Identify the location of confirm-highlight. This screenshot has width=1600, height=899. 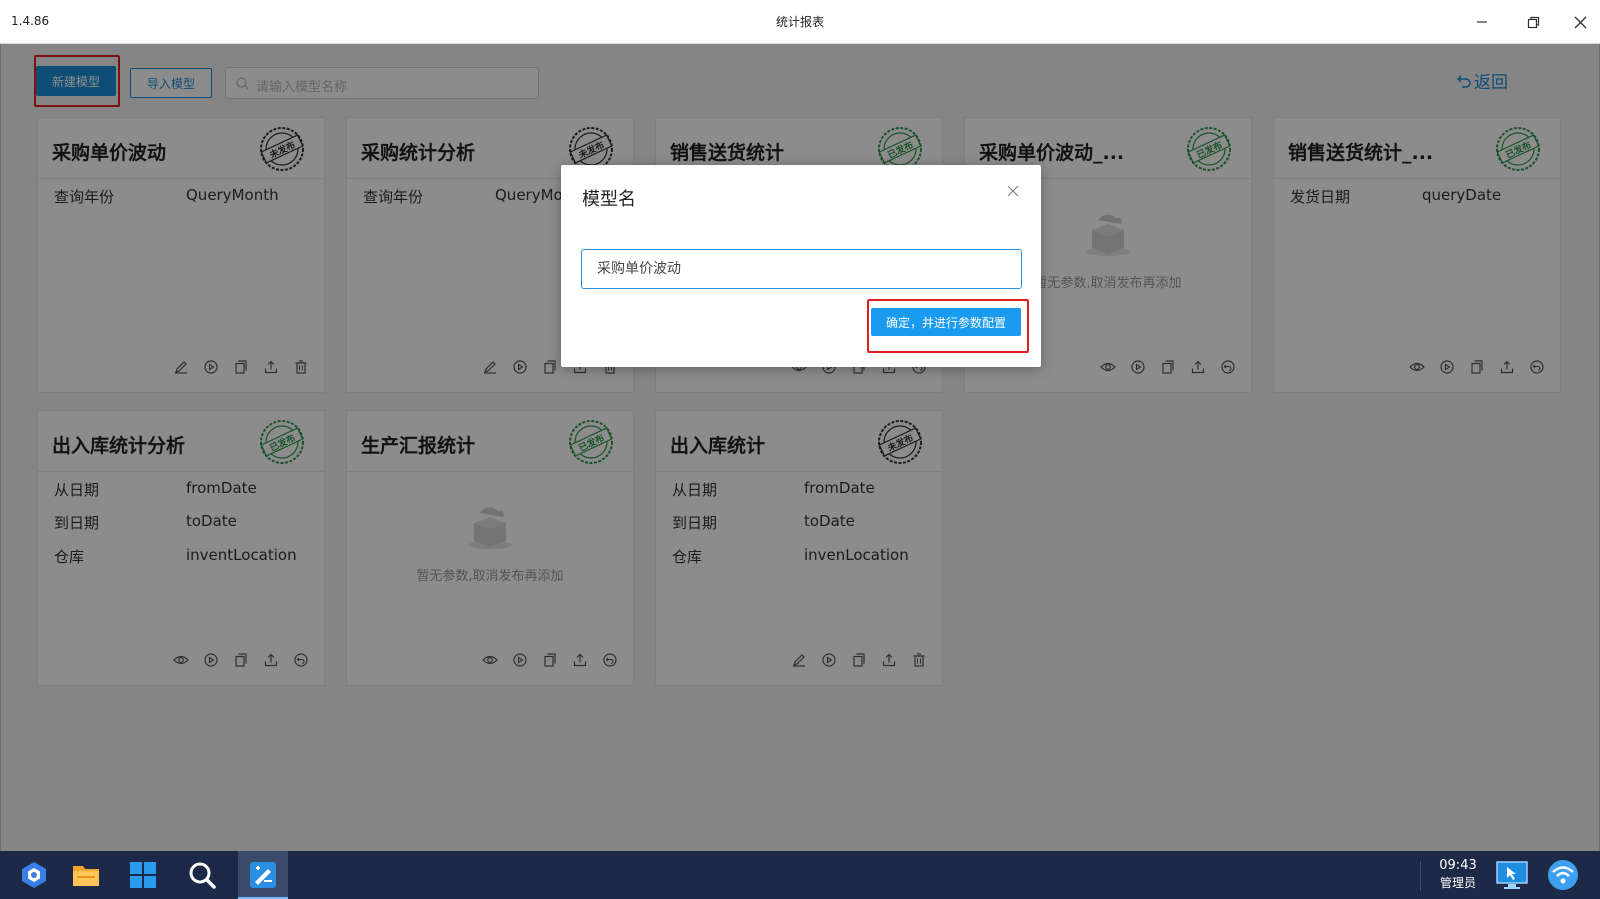
(948, 326).